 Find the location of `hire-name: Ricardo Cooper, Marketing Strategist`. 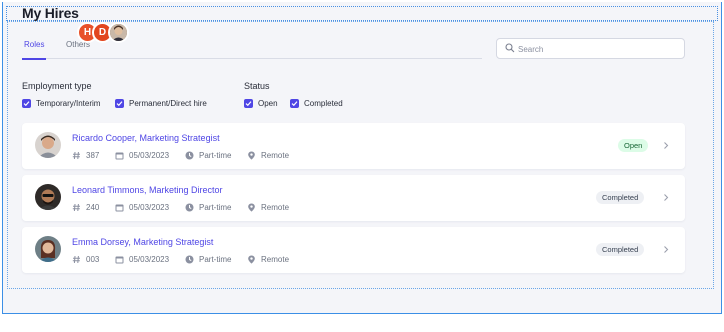

hire-name: Ricardo Cooper, Marketing Strategist is located at coordinates (146, 138).